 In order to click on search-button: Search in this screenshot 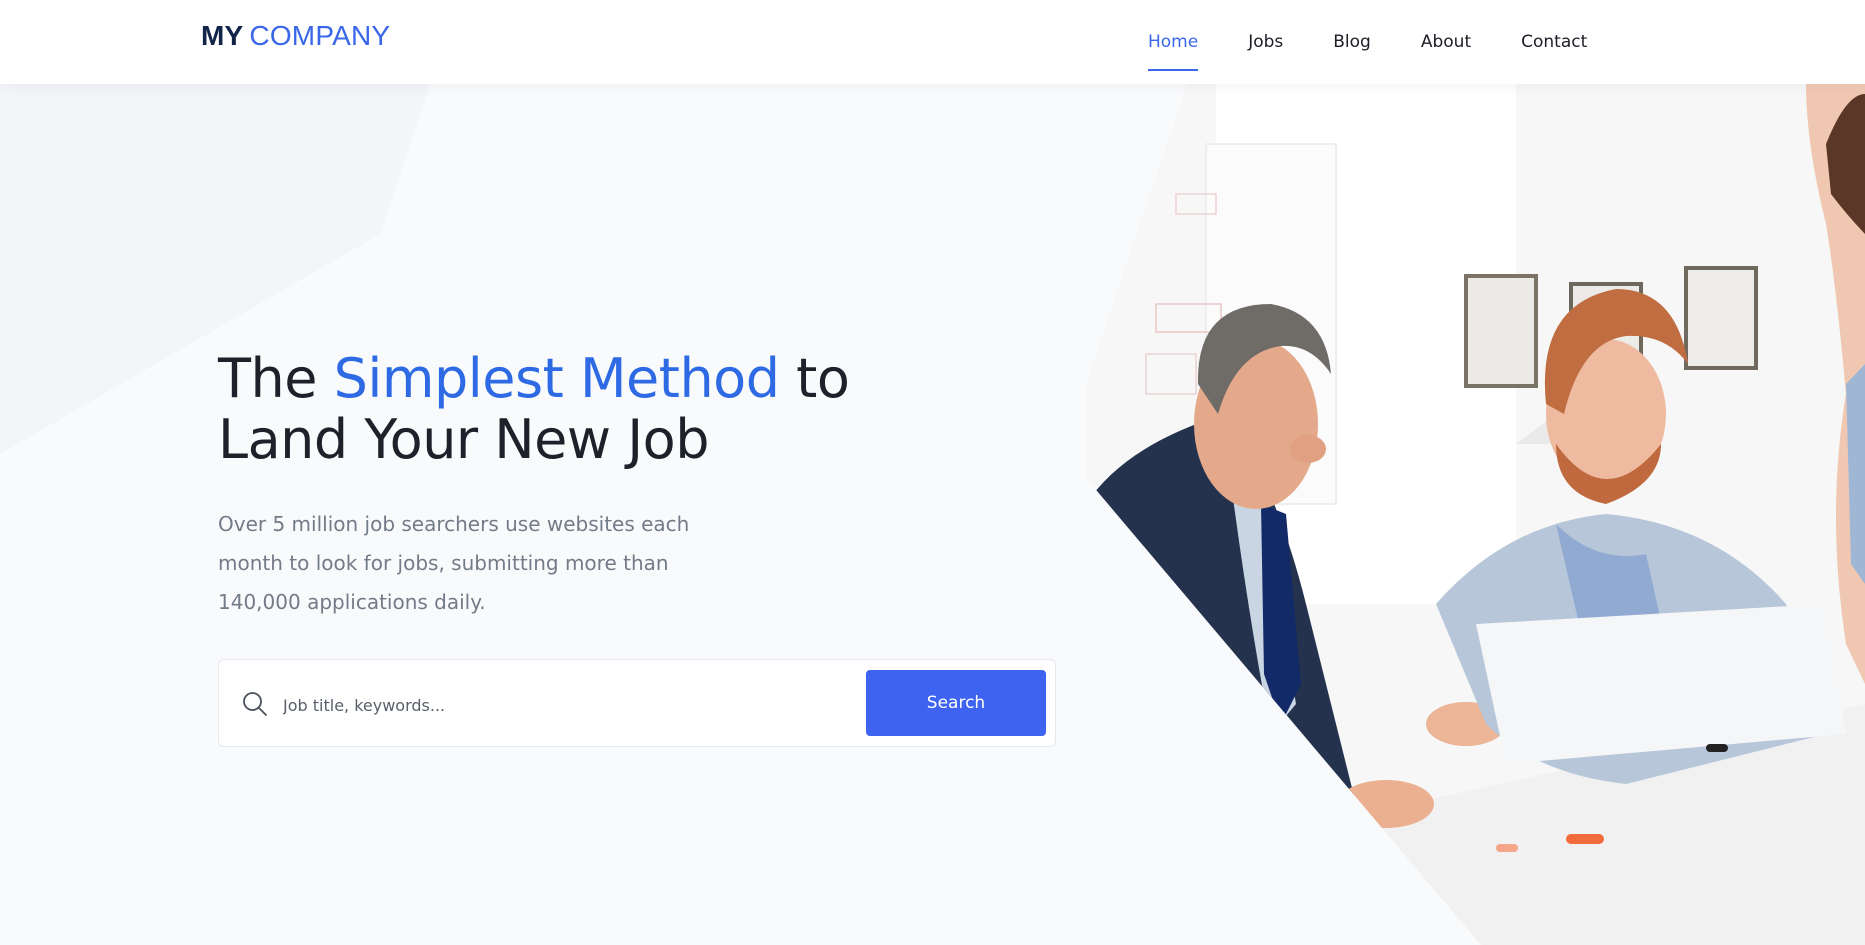, I will do `click(956, 703)`.